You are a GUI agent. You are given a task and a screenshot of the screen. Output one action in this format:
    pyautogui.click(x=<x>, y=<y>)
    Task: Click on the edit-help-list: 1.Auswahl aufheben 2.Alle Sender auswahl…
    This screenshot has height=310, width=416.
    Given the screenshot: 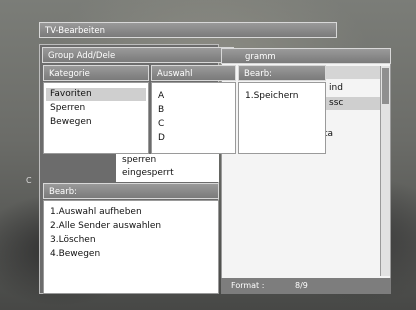 What is the action you would take?
    pyautogui.click(x=131, y=247)
    